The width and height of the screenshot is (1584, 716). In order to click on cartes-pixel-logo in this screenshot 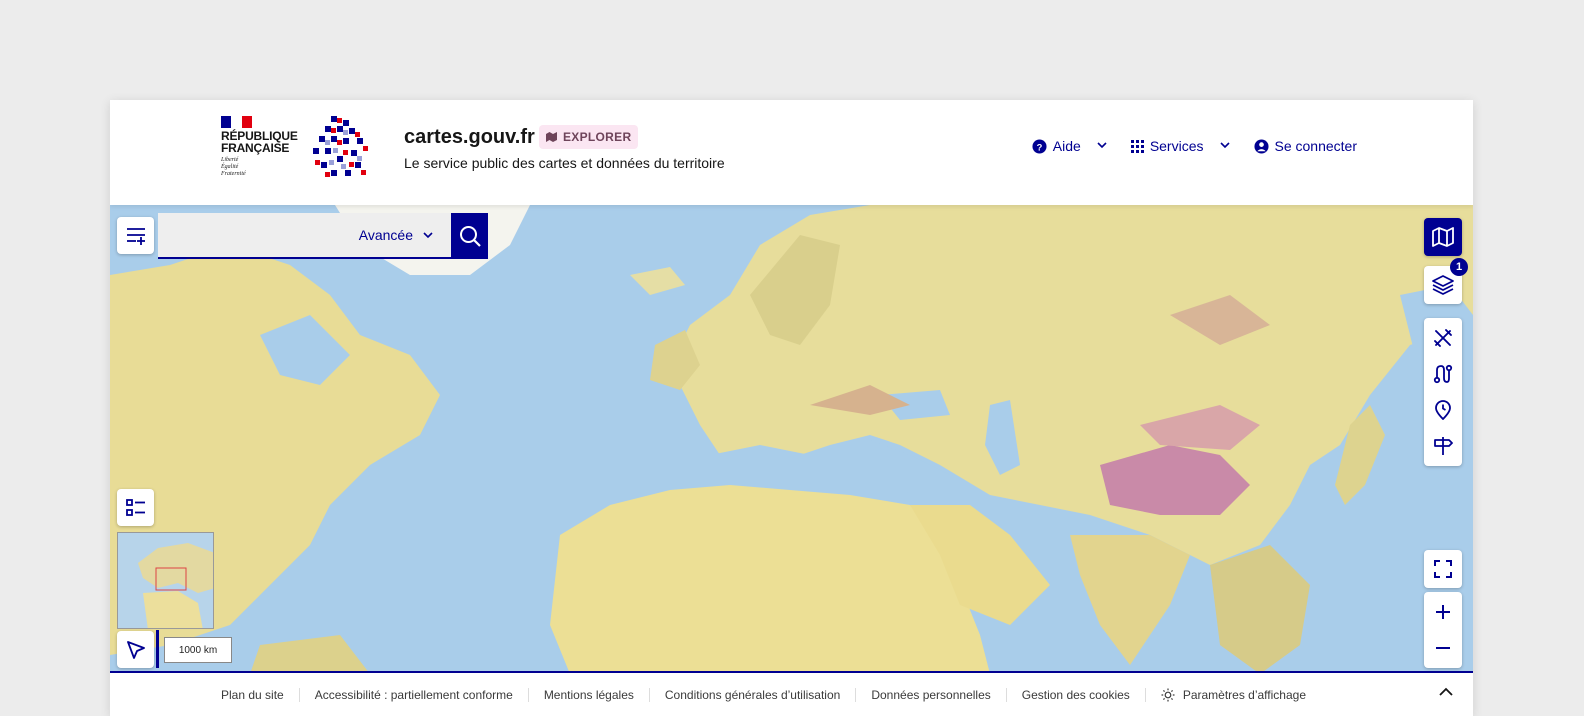, I will do `click(341, 147)`.